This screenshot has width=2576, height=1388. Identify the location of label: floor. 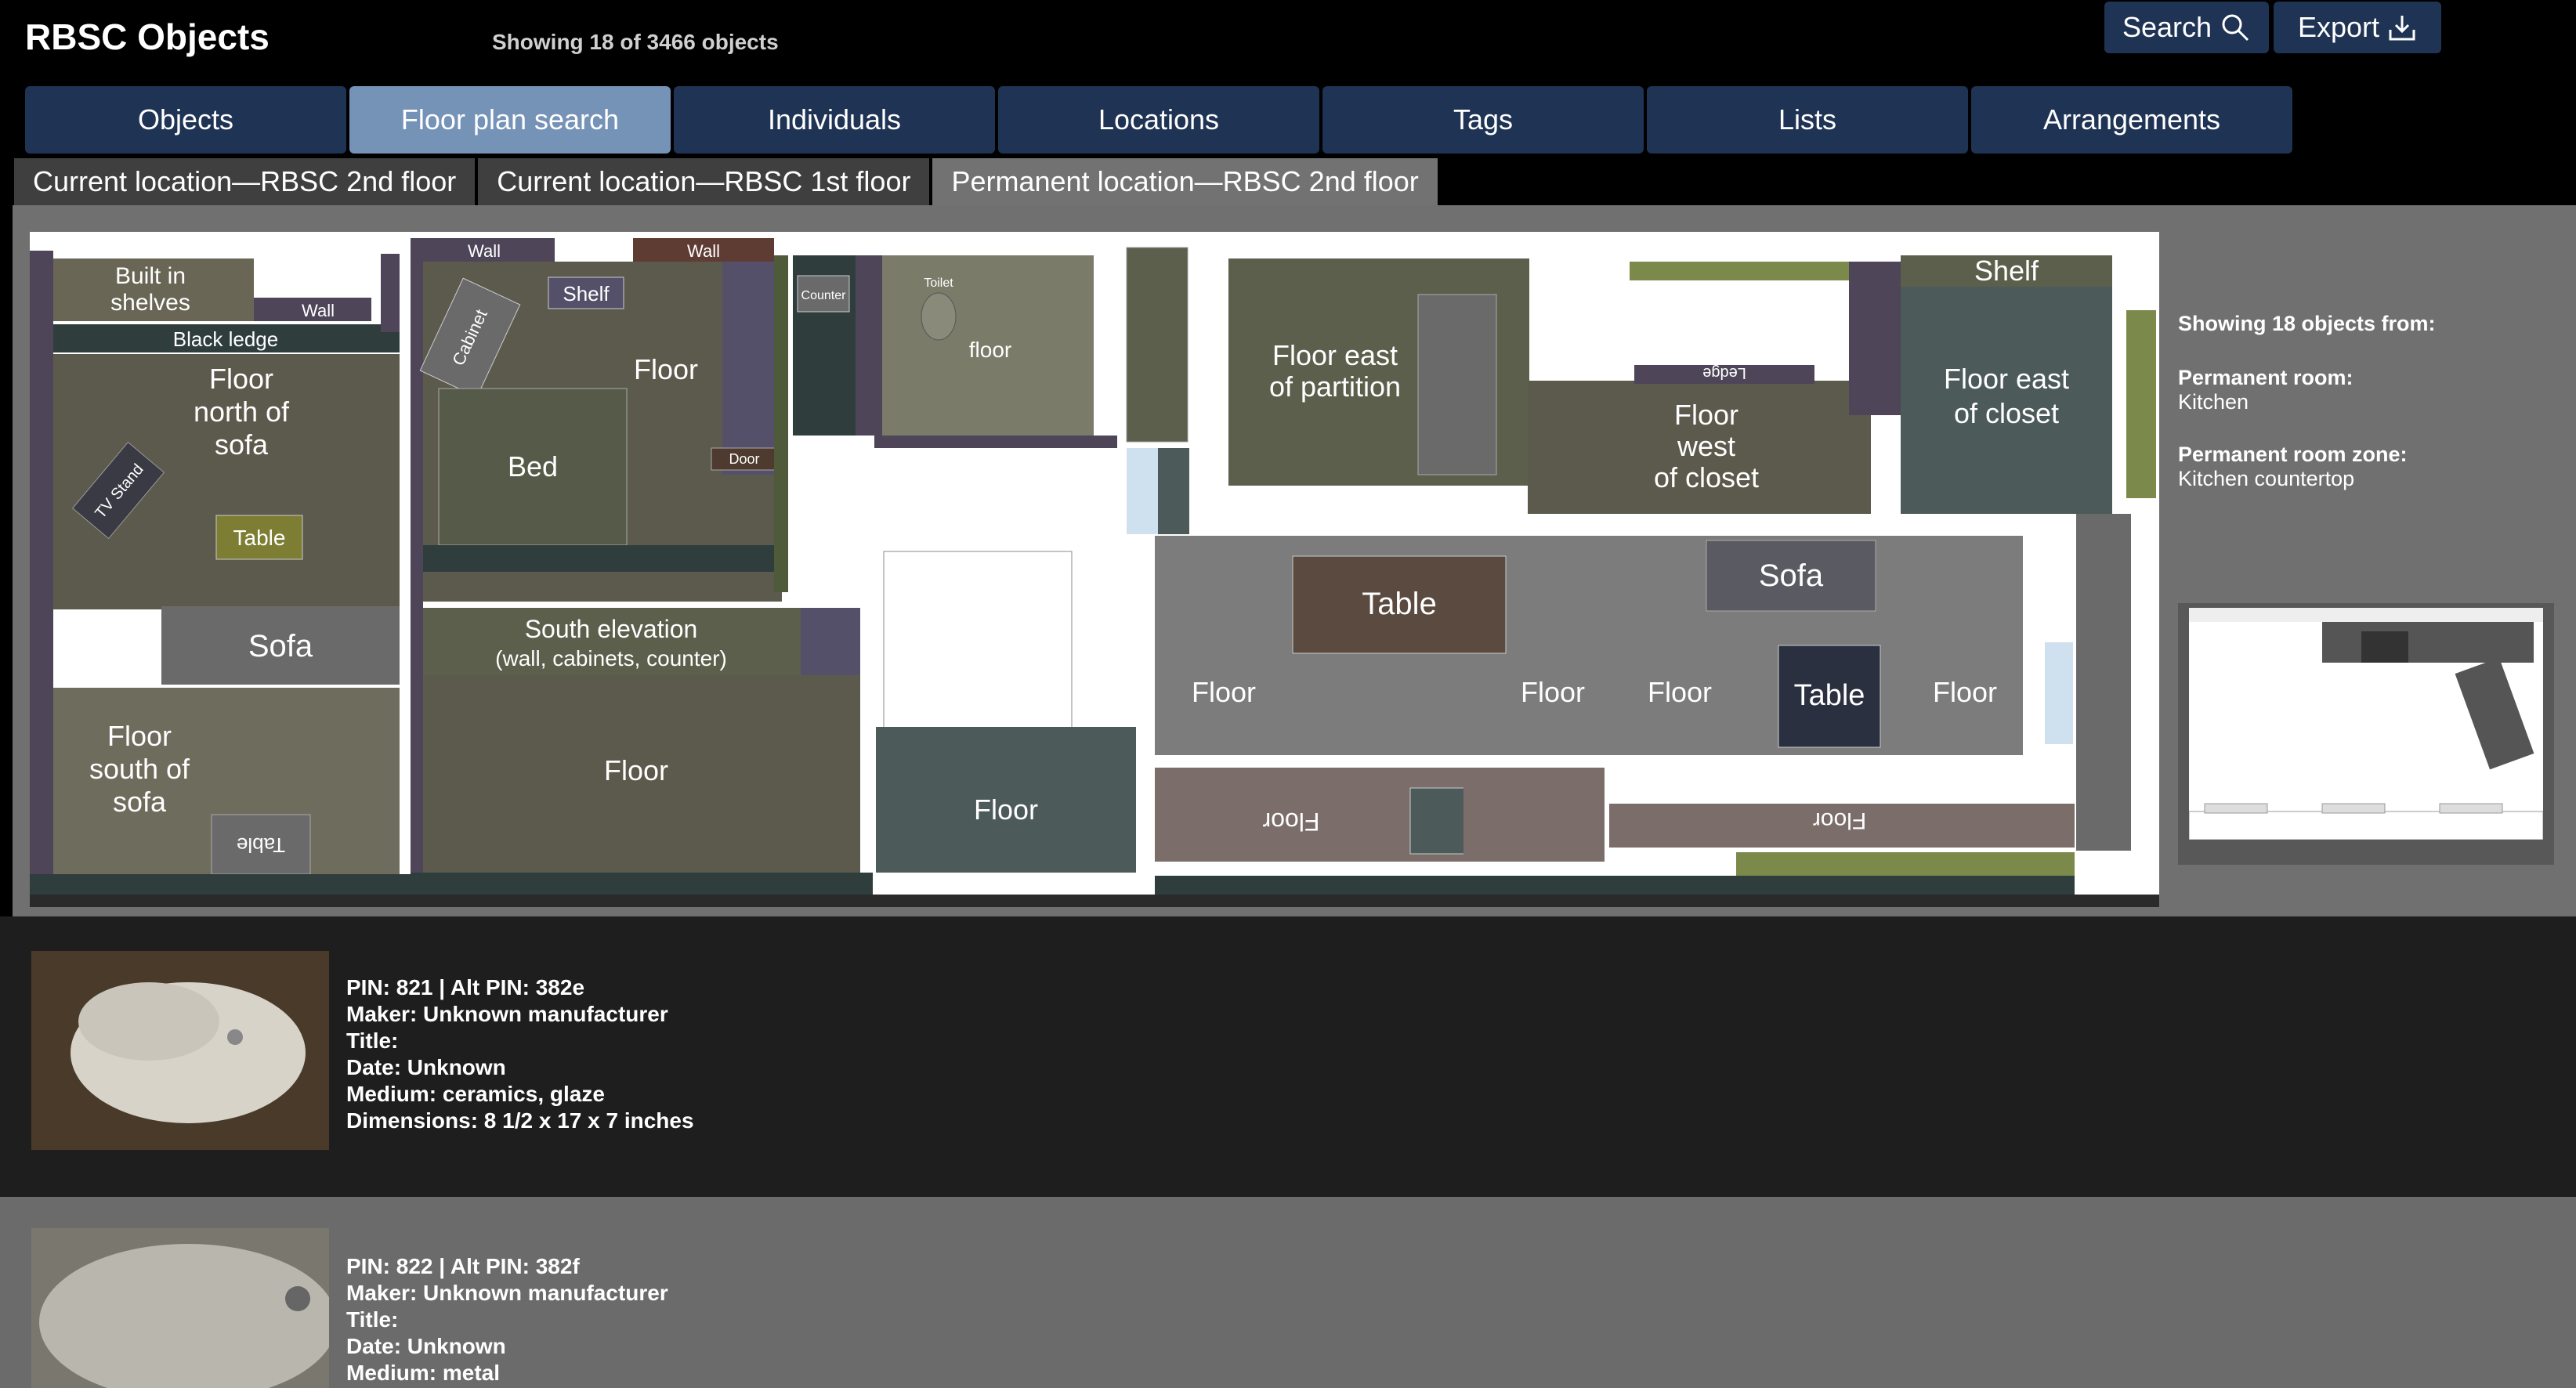
(990, 350).